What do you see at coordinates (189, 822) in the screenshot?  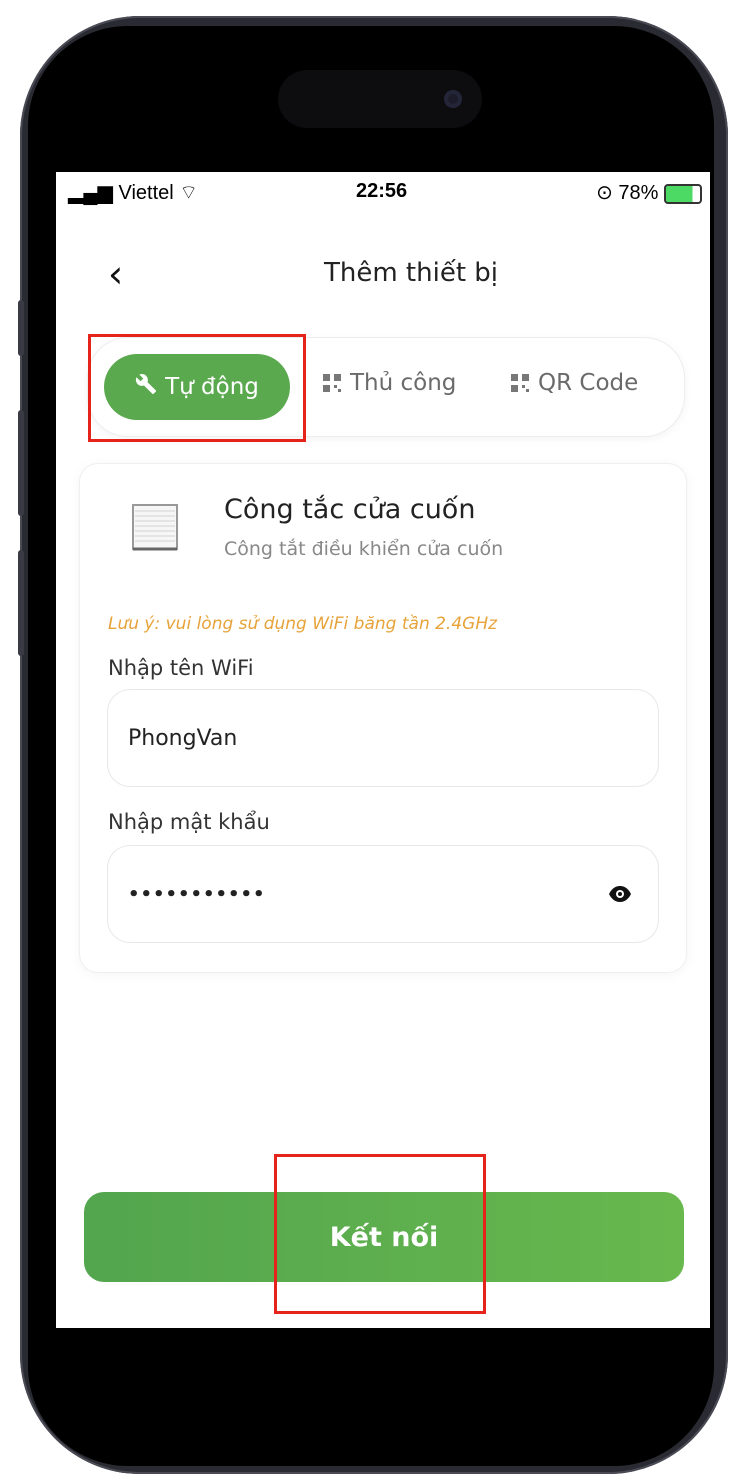 I see `password-label: Nhập mật khẩu` at bounding box center [189, 822].